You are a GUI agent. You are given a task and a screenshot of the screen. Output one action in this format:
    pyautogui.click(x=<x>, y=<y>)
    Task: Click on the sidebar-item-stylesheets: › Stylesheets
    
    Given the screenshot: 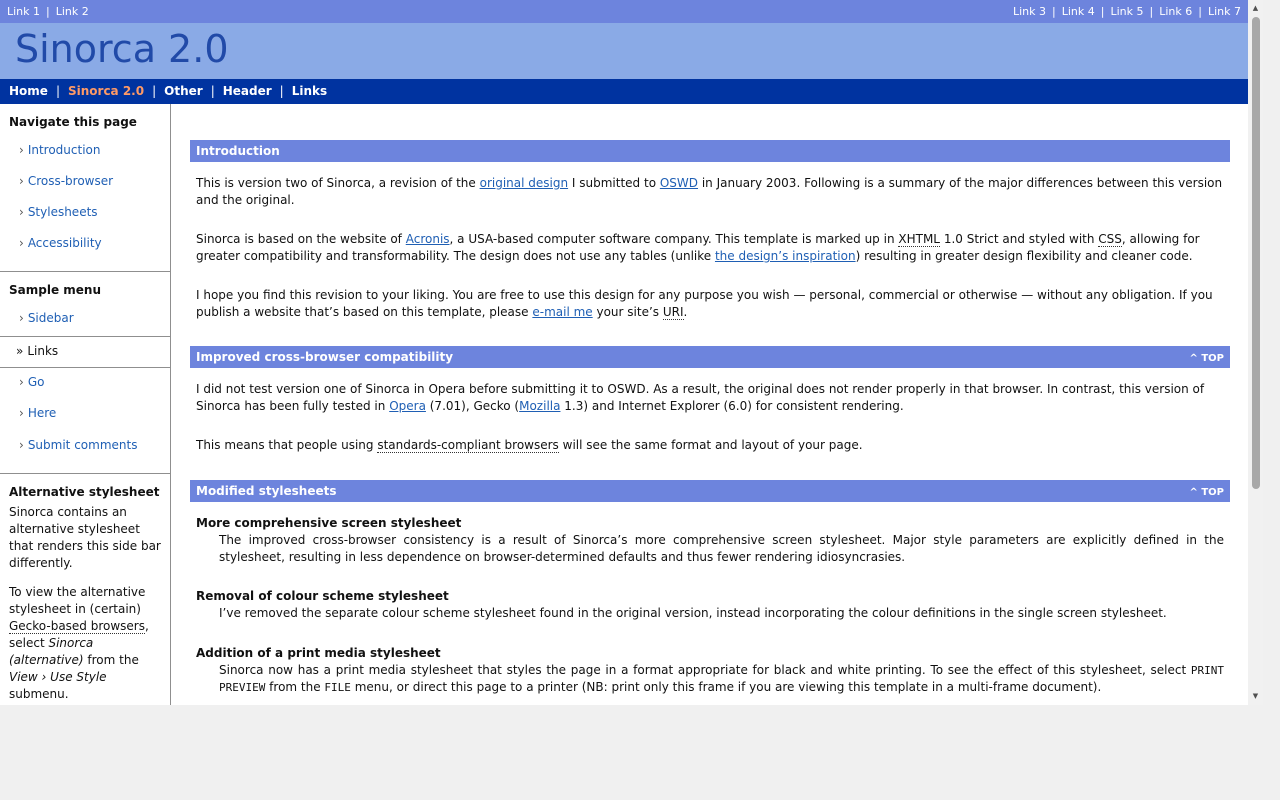 What is the action you would take?
    pyautogui.click(x=49, y=212)
    